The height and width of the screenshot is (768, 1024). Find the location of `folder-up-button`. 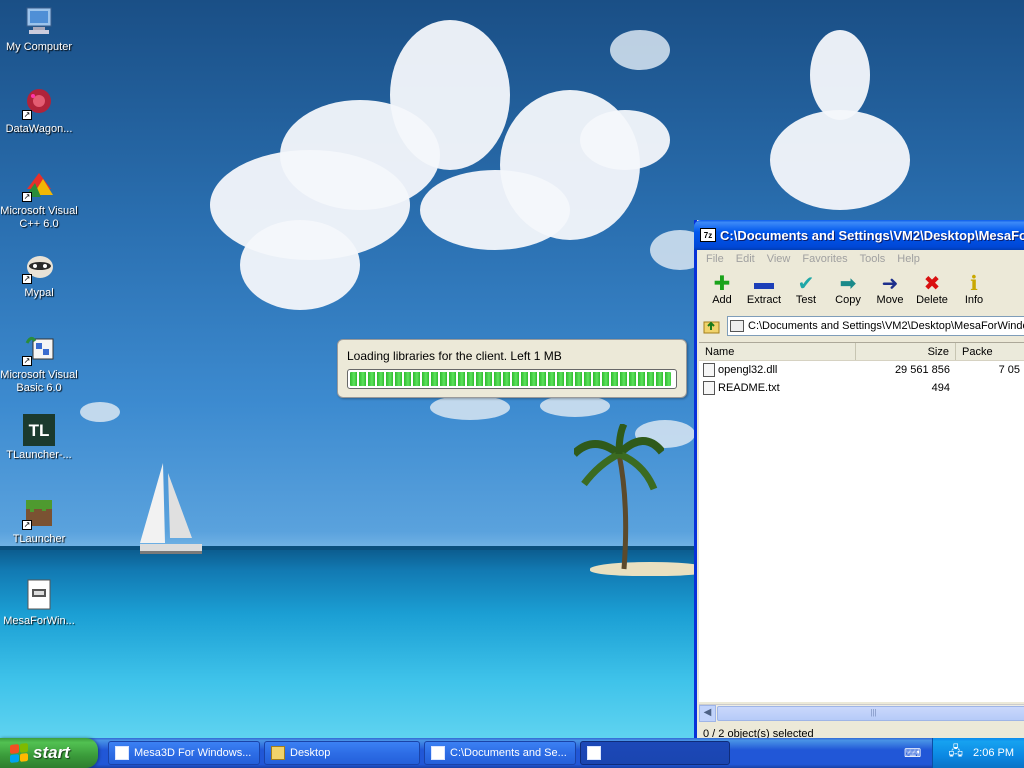

folder-up-button is located at coordinates (712, 326).